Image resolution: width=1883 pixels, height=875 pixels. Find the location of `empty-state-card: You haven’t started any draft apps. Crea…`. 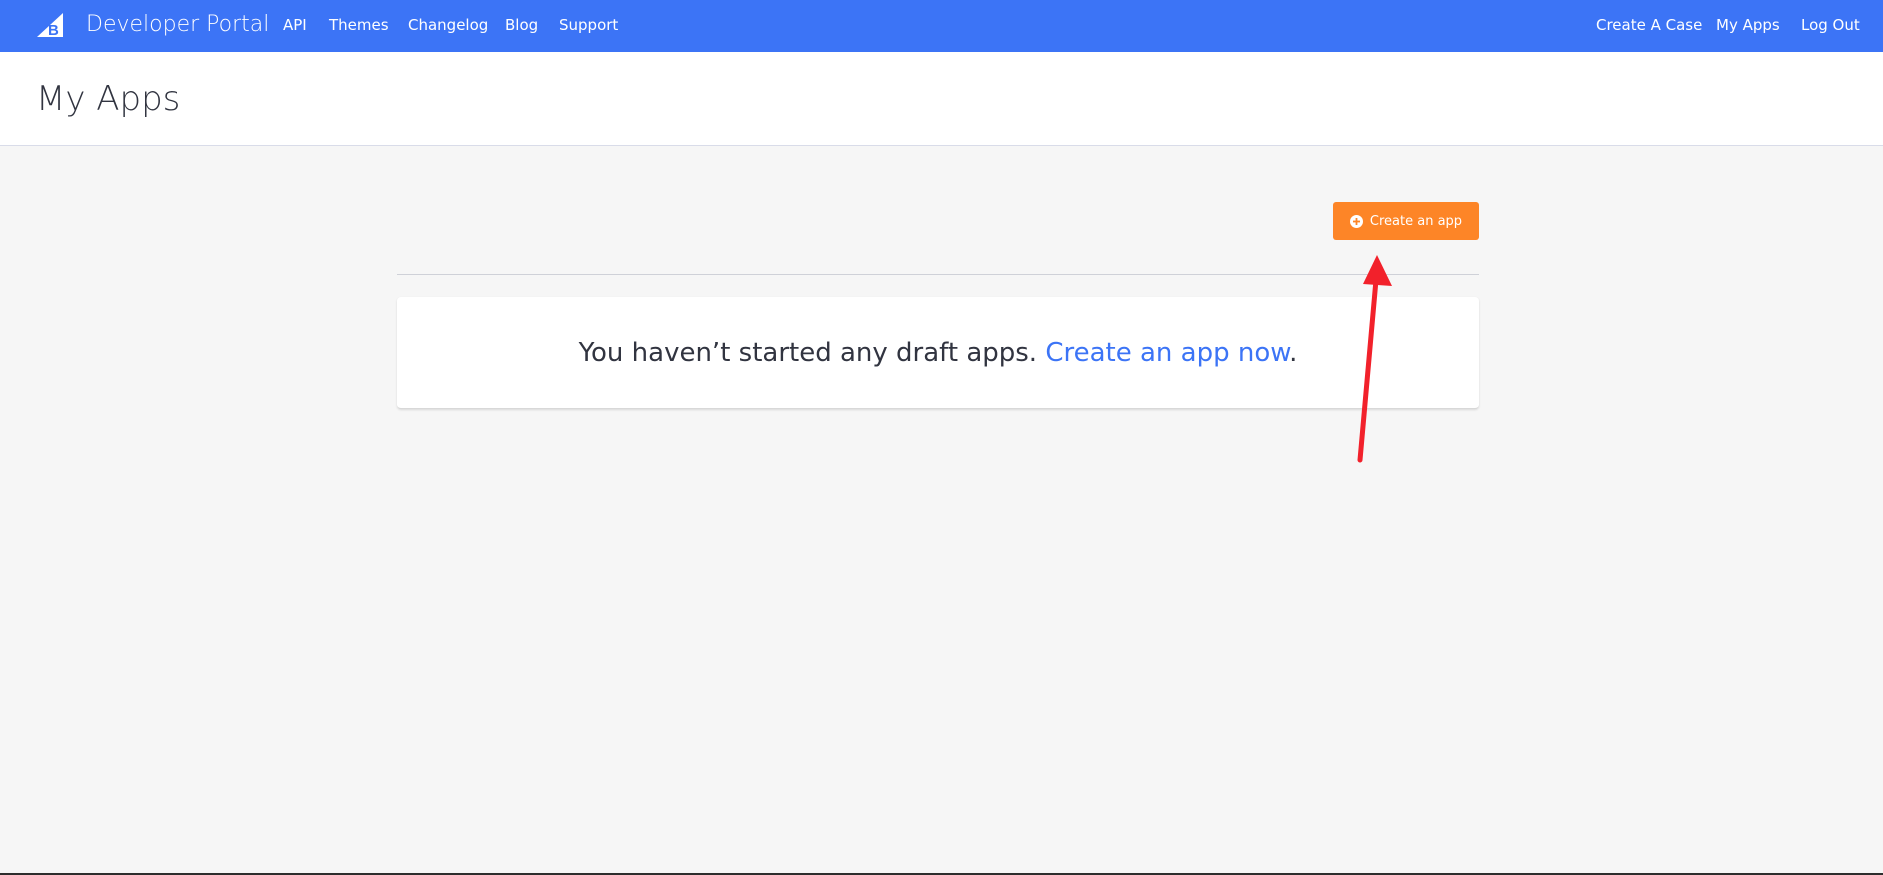

empty-state-card: You haven’t started any draft apps. Crea… is located at coordinates (938, 353).